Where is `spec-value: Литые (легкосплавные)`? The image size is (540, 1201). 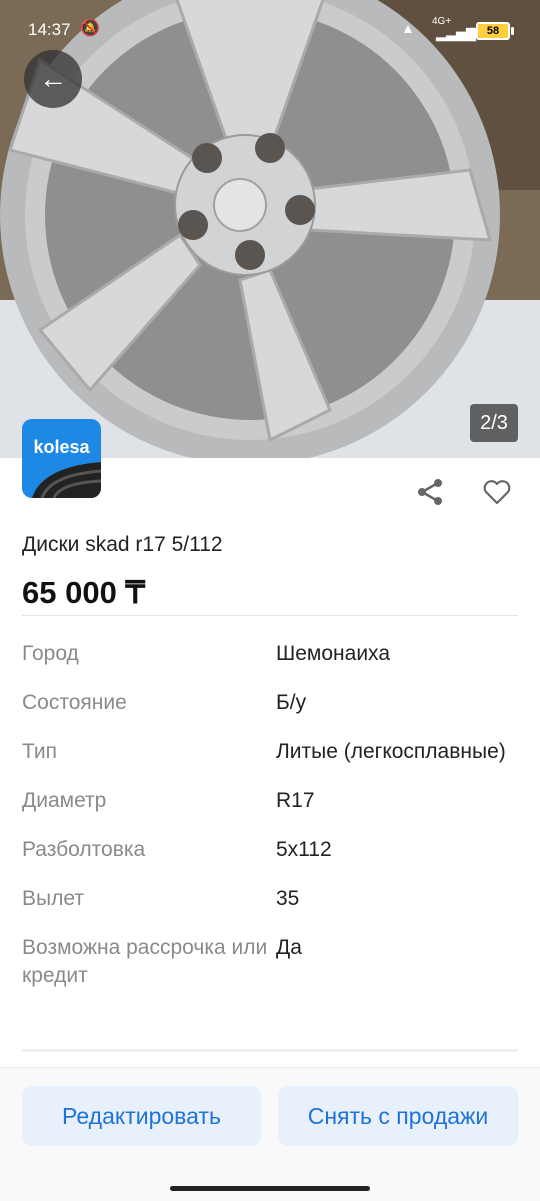 spec-value: Литые (легкосплавные) is located at coordinates (391, 751).